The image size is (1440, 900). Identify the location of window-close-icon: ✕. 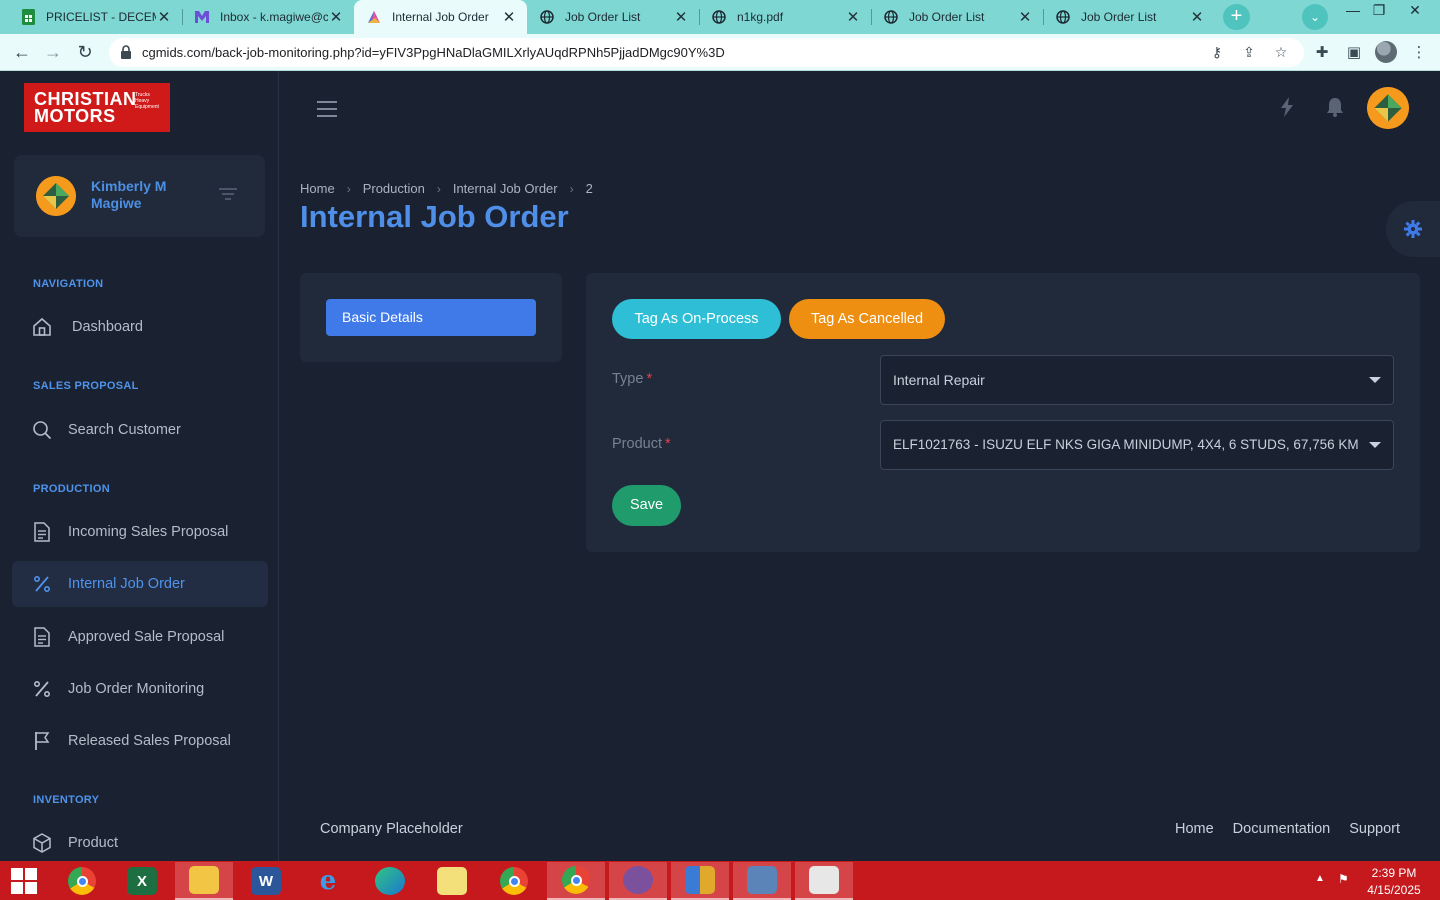
(1415, 12).